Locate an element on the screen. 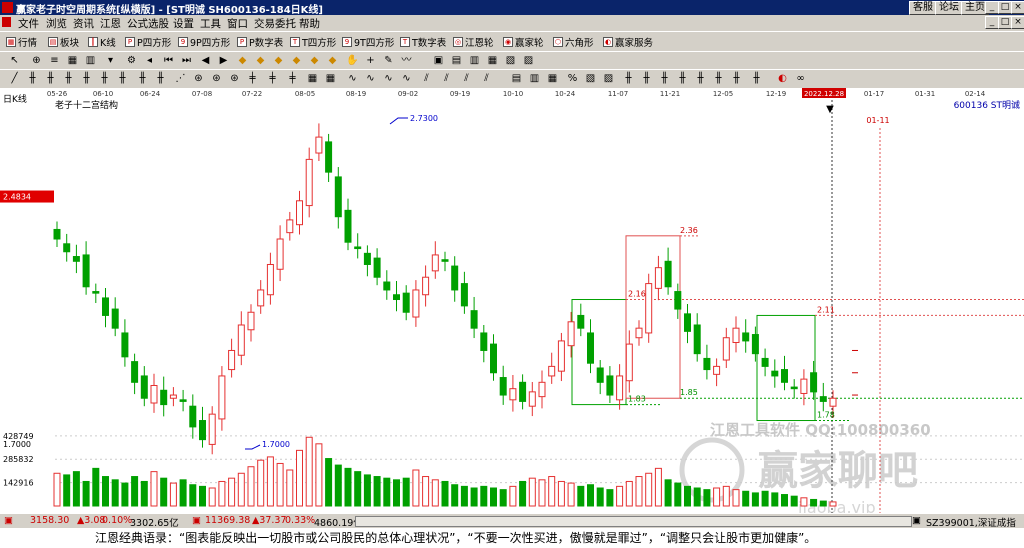 This screenshot has height=548, width=1024. indicator-icon: ▦ is located at coordinates (552, 78).